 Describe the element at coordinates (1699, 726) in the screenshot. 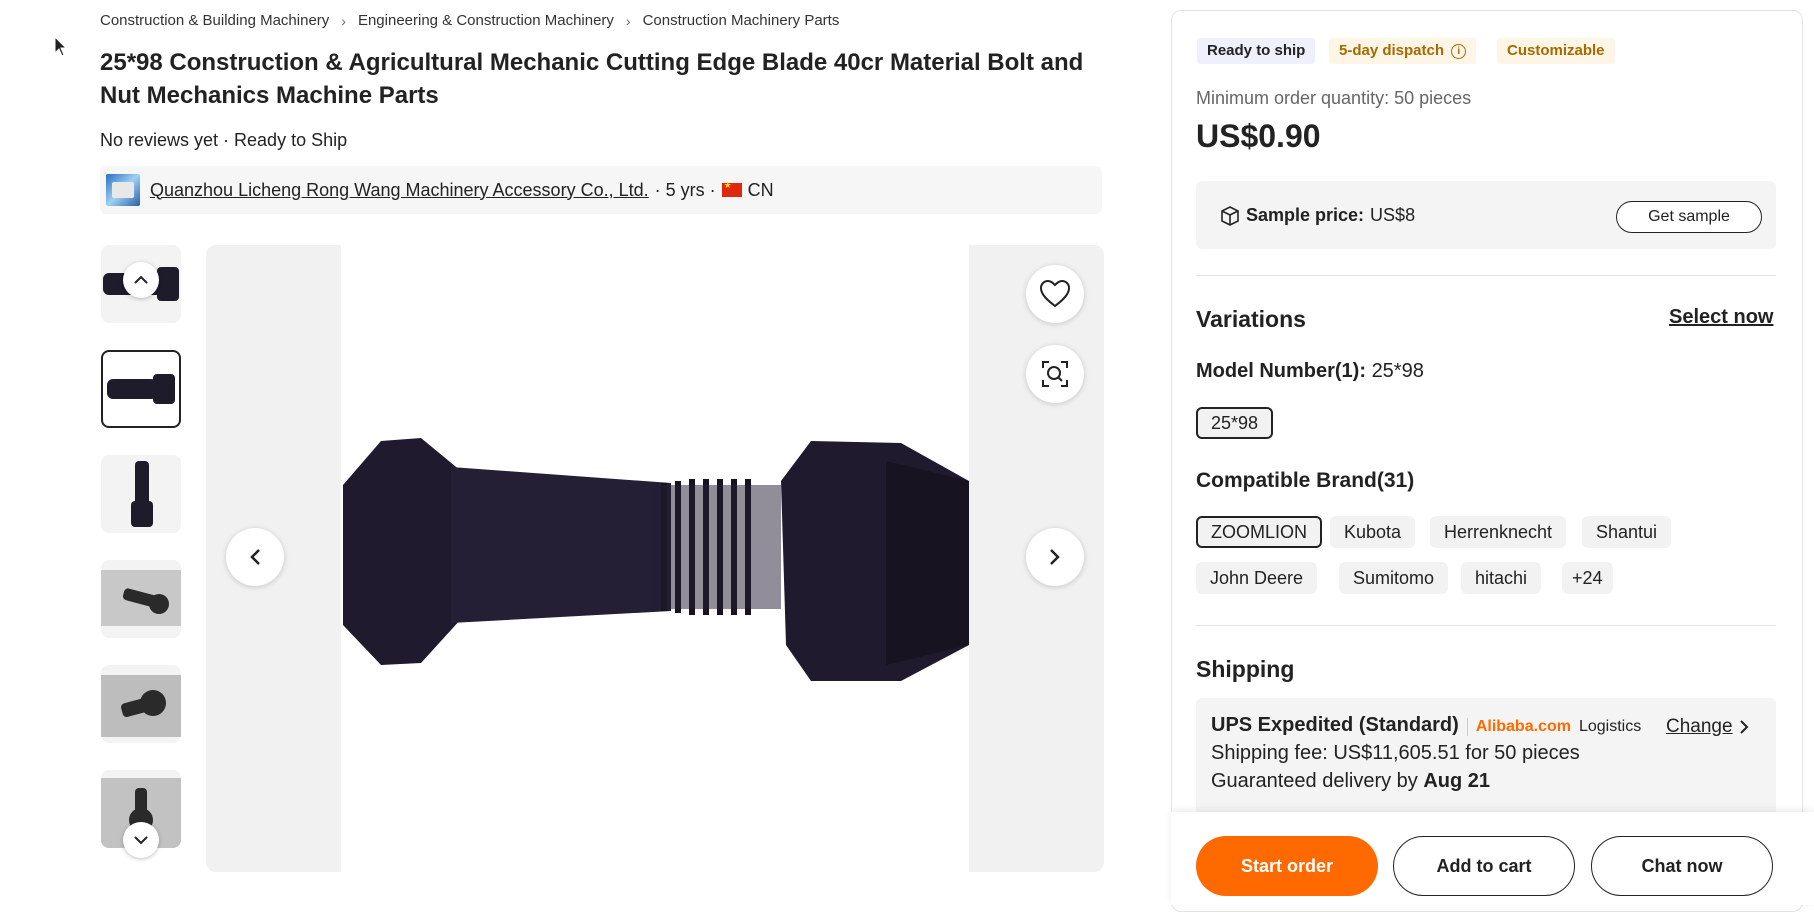

I see `change-label: Change` at that location.